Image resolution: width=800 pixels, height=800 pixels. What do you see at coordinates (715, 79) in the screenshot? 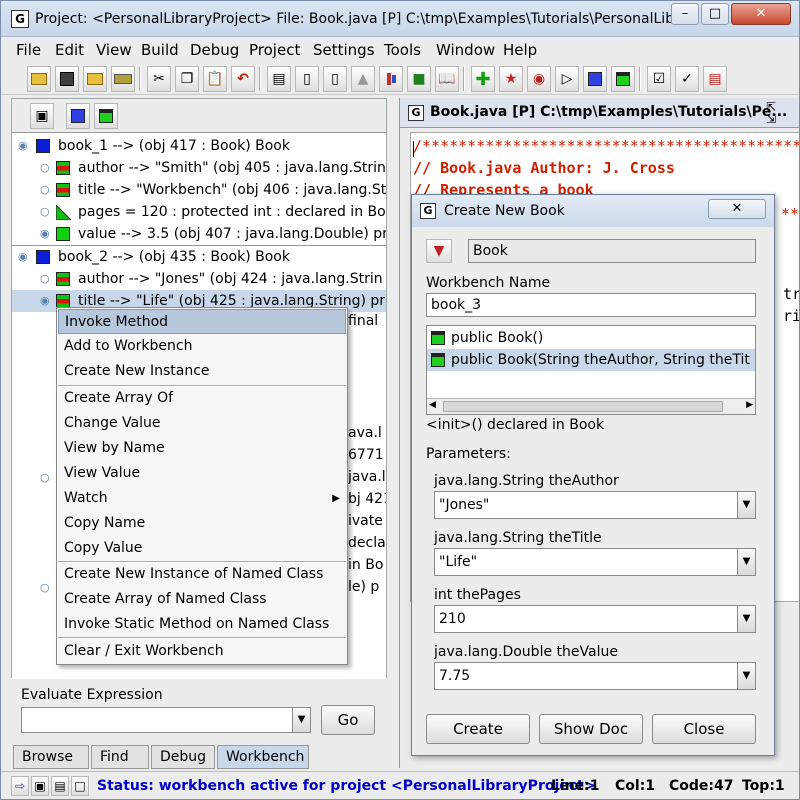
I see `red-document-icon: ▤` at bounding box center [715, 79].